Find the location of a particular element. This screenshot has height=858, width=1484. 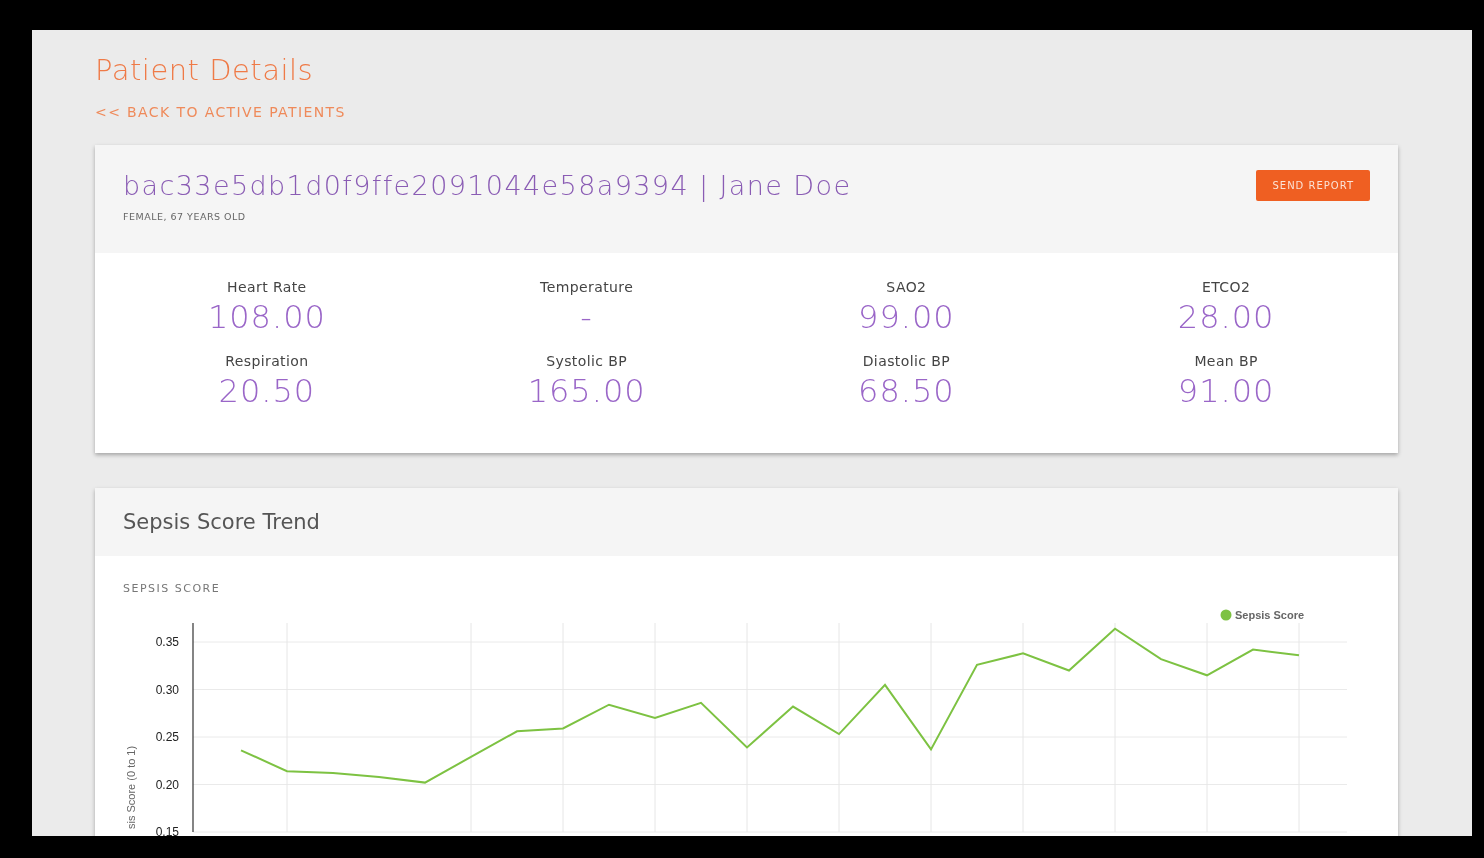

vital-value: 91.00 is located at coordinates (1226, 391).